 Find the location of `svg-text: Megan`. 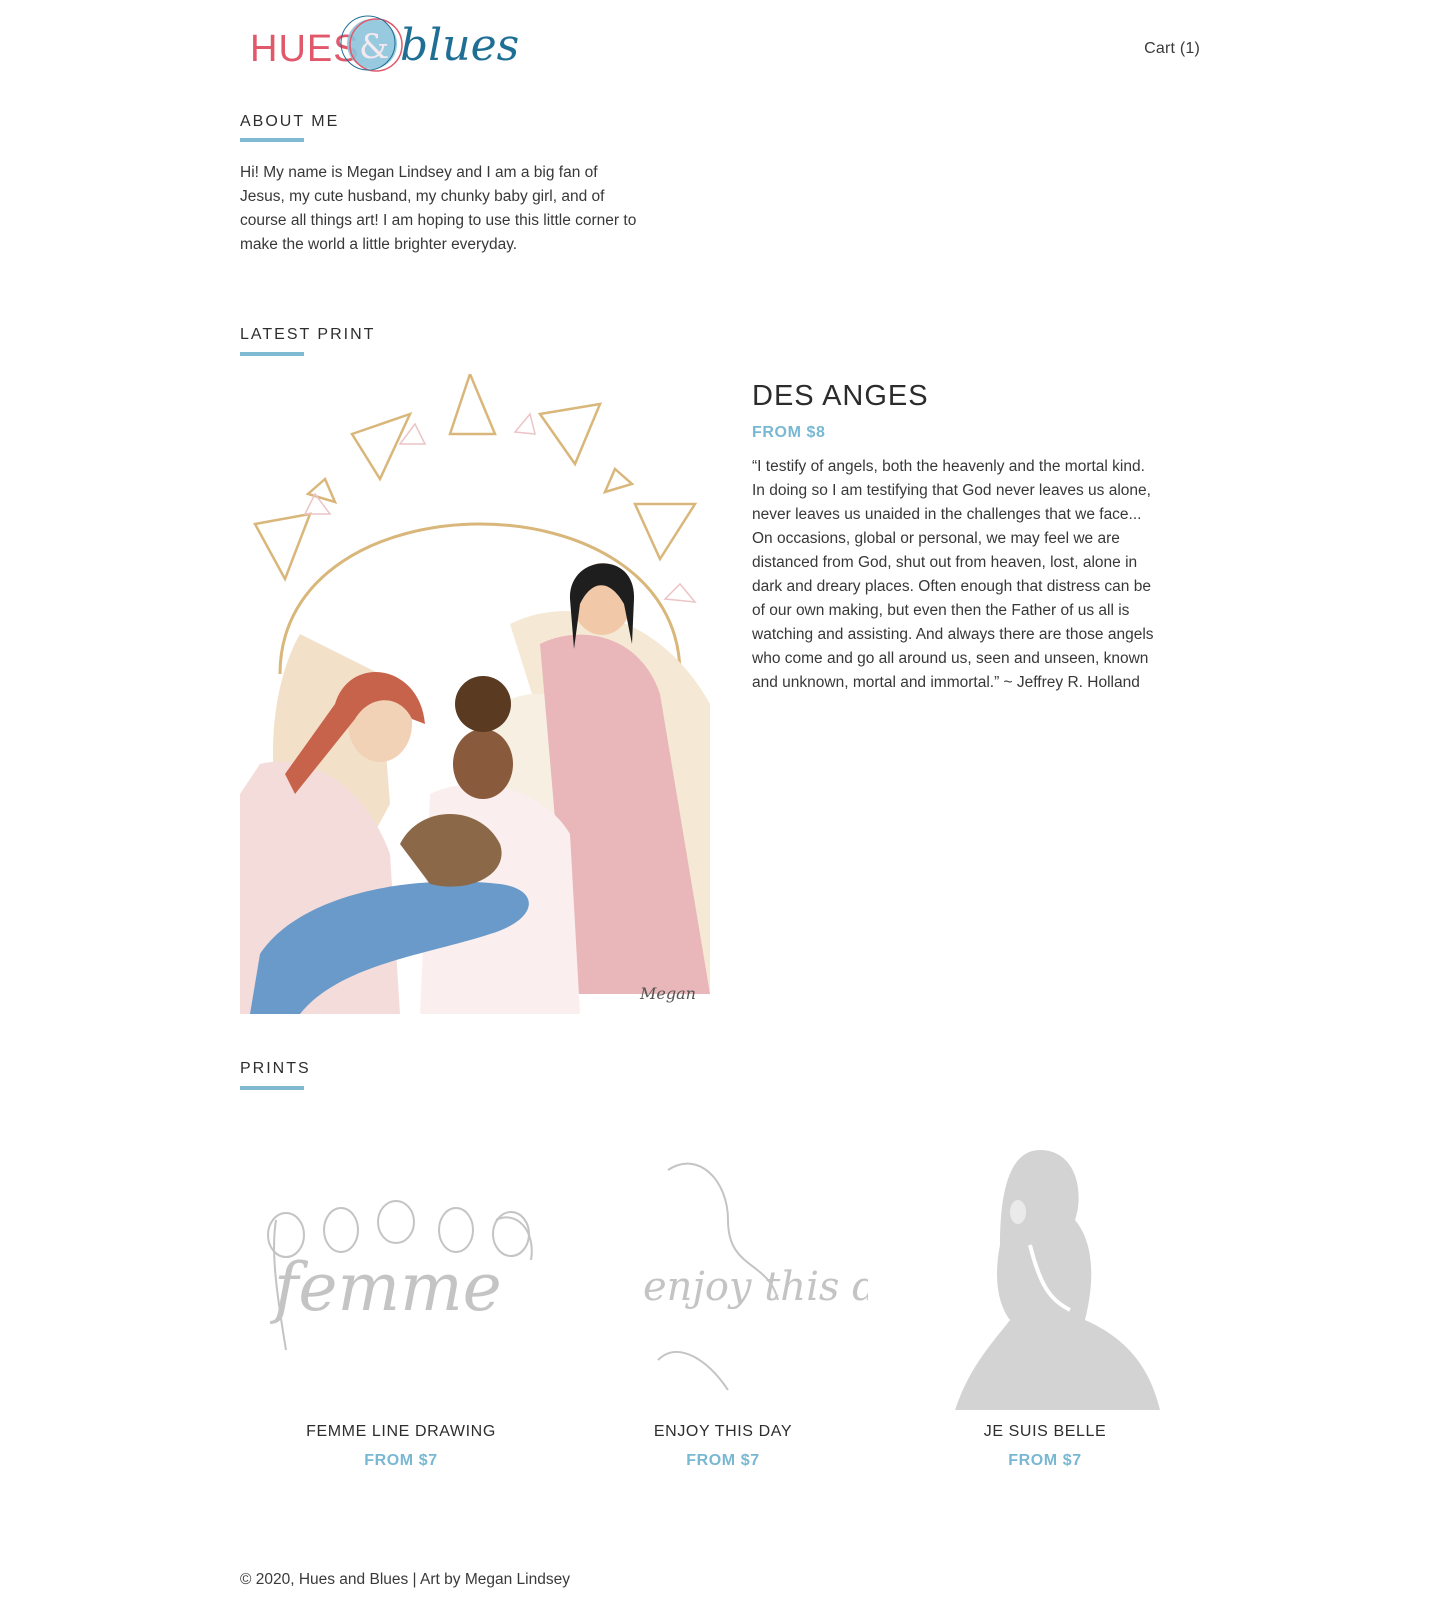

svg-text: Megan is located at coordinates (667, 993).